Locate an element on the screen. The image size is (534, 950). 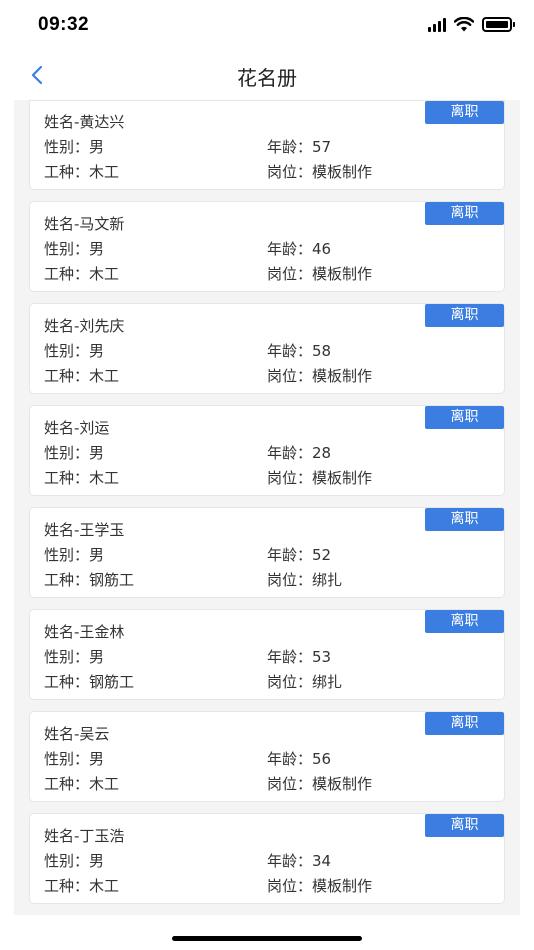
worker-trade: 工种：钢筋工 is located at coordinates (89, 681).